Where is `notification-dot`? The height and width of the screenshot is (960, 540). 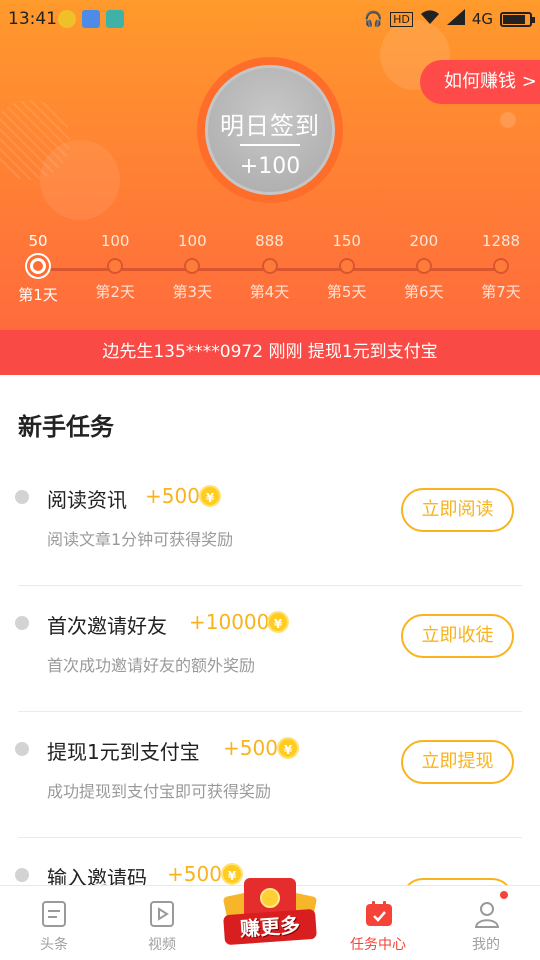 notification-dot is located at coordinates (504, 895).